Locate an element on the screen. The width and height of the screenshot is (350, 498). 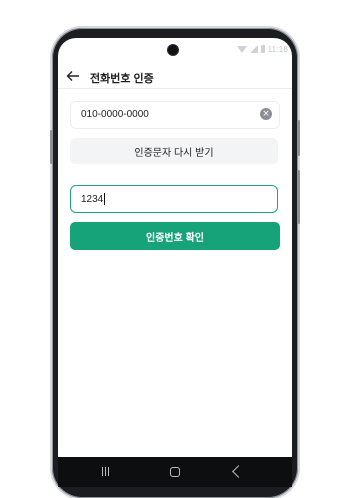
verification-code-value: 1234 is located at coordinates (93, 199).